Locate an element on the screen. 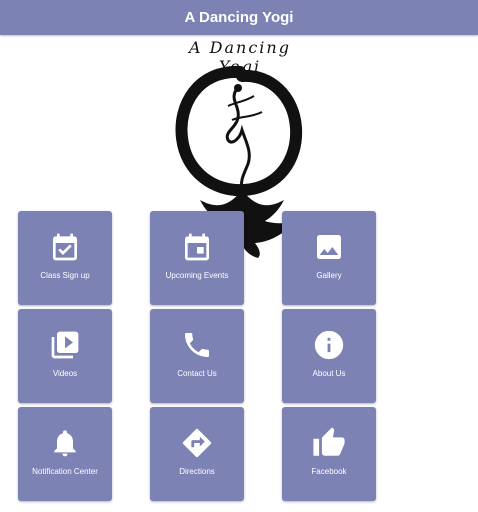 This screenshot has width=478, height=512. tile-directions: Directions is located at coordinates (197, 454).